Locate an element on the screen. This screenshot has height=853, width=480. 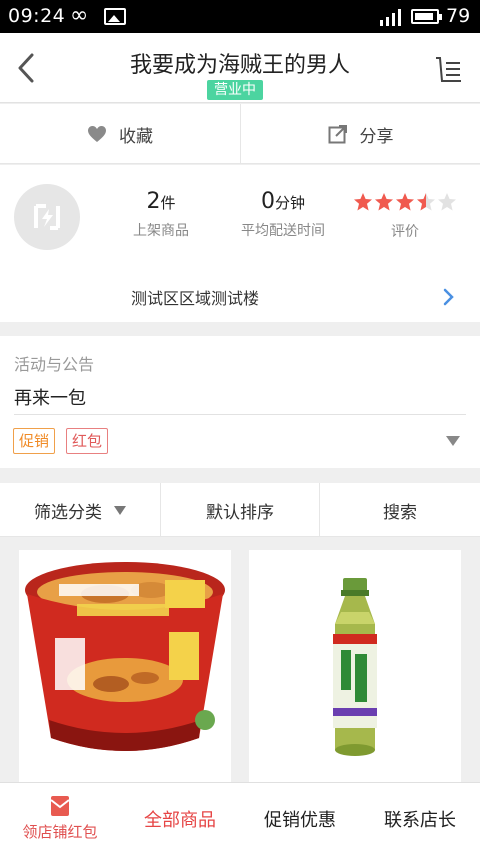
favorite-button: 收藏 is located at coordinates (120, 134).